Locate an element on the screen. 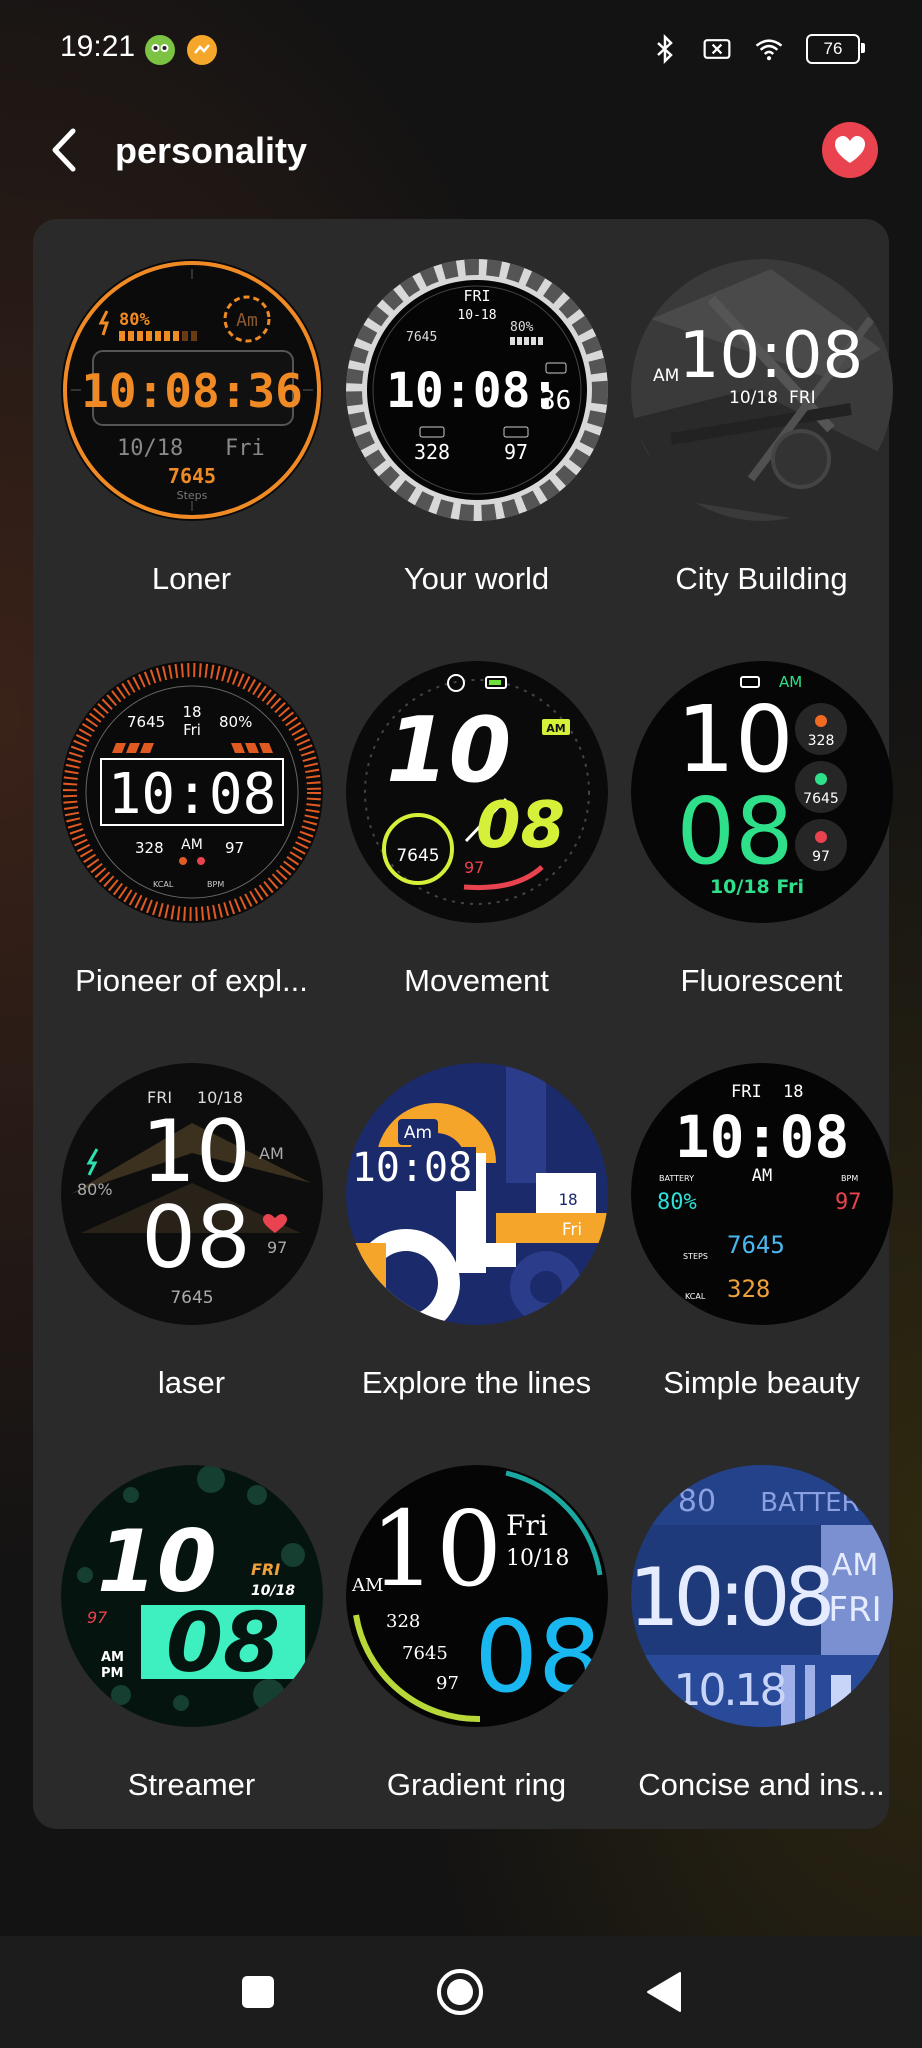 Image resolution: width=922 pixels, height=2048 pixels. city-date: 10/18 is located at coordinates (753, 398).